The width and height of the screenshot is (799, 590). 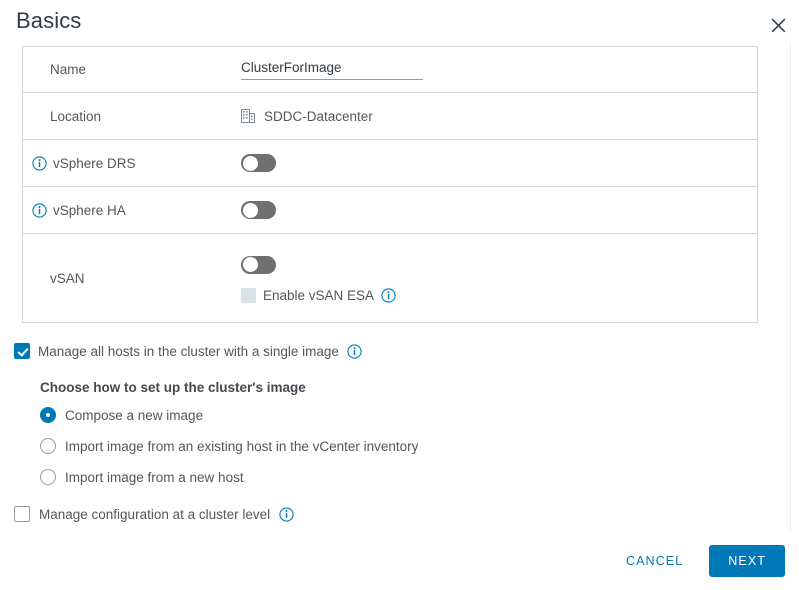 I want to click on vsan-toggle, so click(x=258, y=264).